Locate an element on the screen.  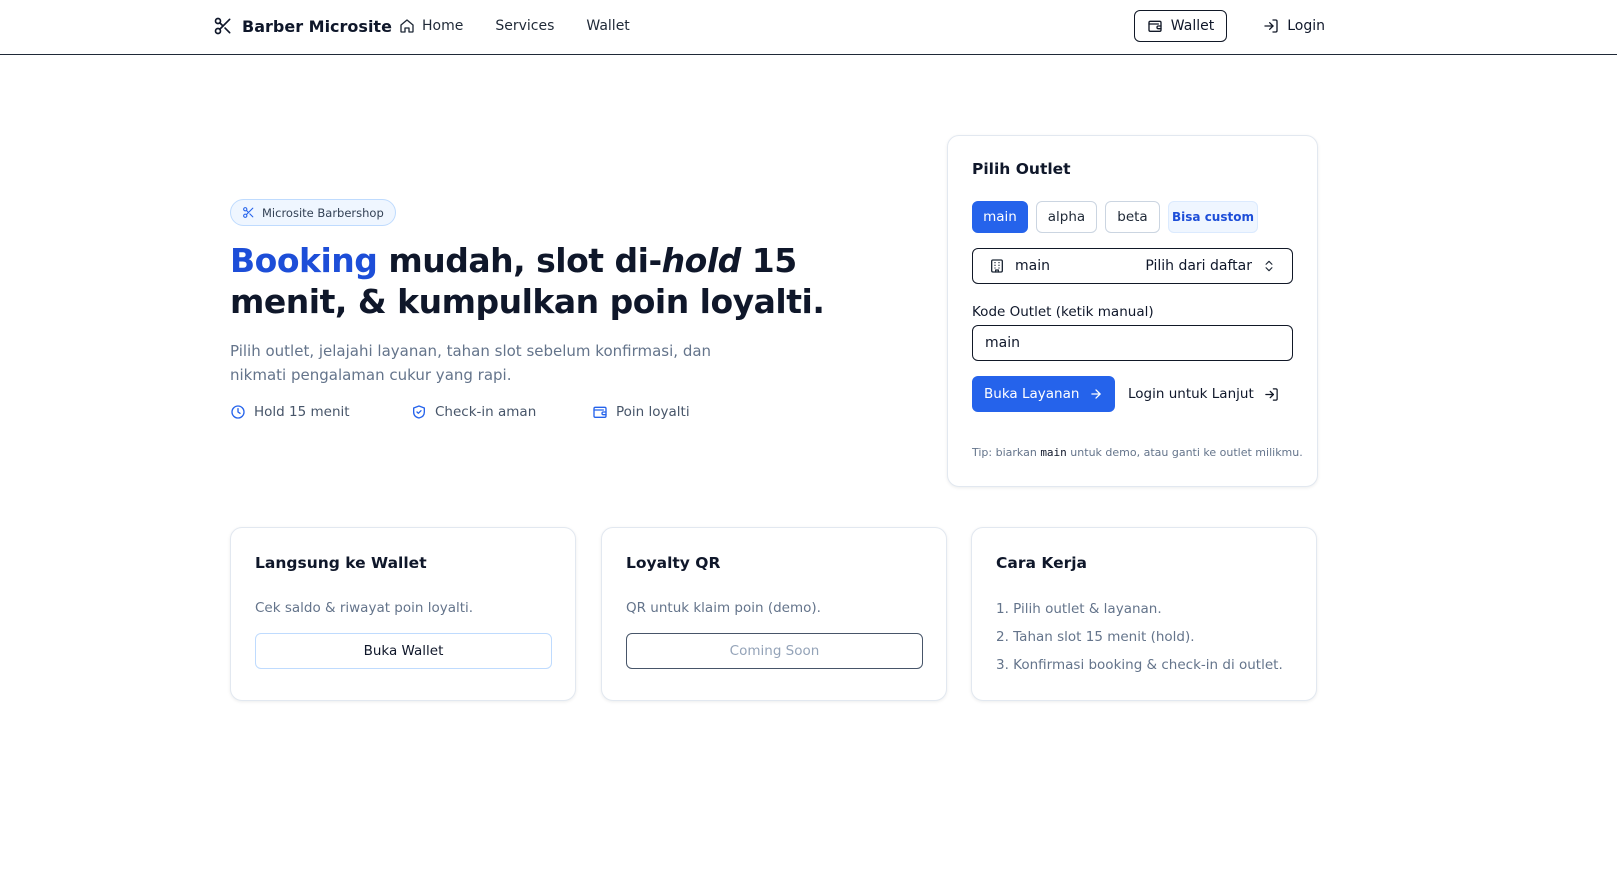
outlet-chip-beta: beta is located at coordinates (1132, 217).